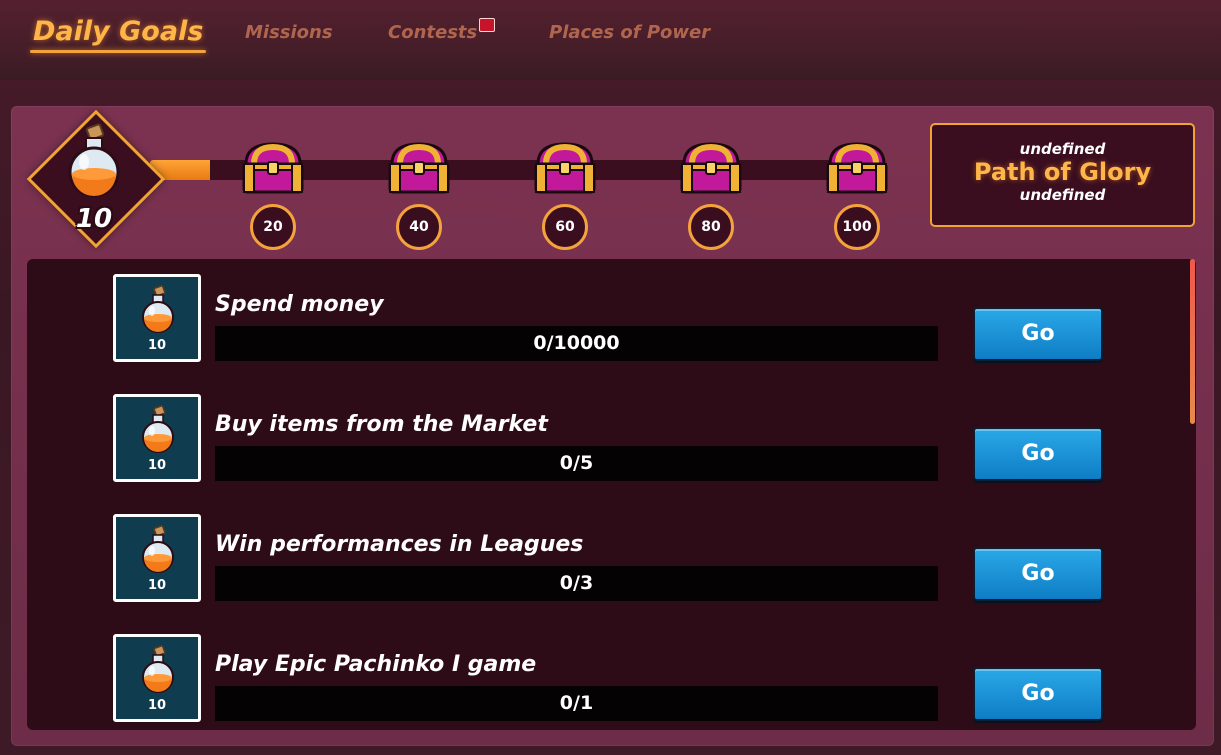  What do you see at coordinates (381, 424) in the screenshot?
I see `quest-title: Buy items from the Market` at bounding box center [381, 424].